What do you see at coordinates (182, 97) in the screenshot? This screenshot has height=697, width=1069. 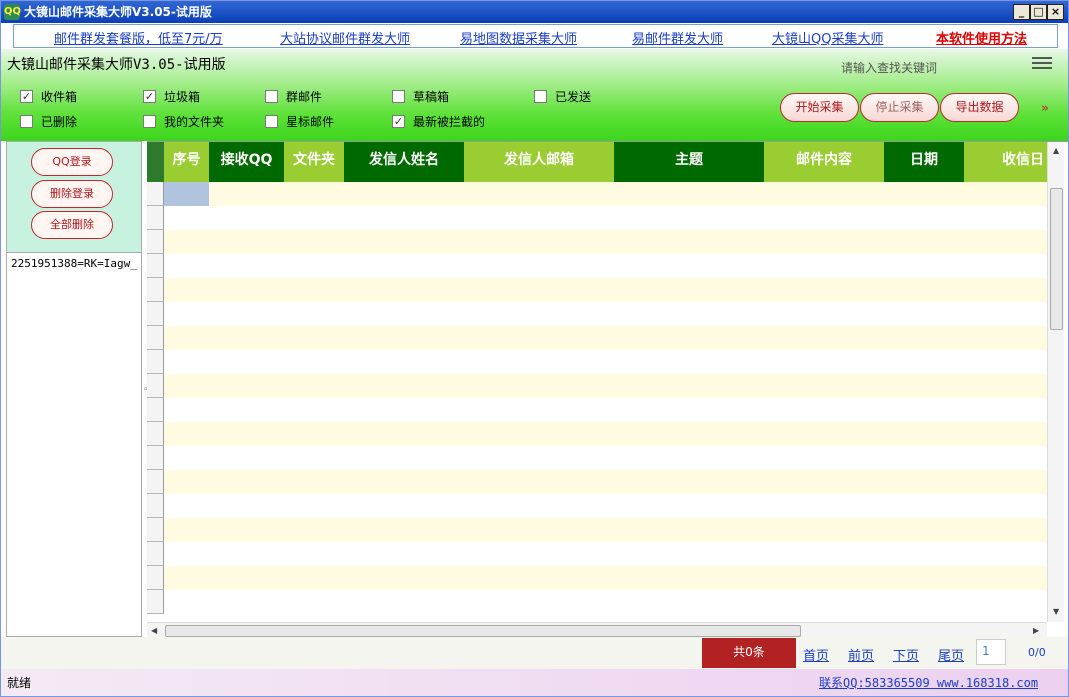 I see `checkbox-label: 垃圾箱` at bounding box center [182, 97].